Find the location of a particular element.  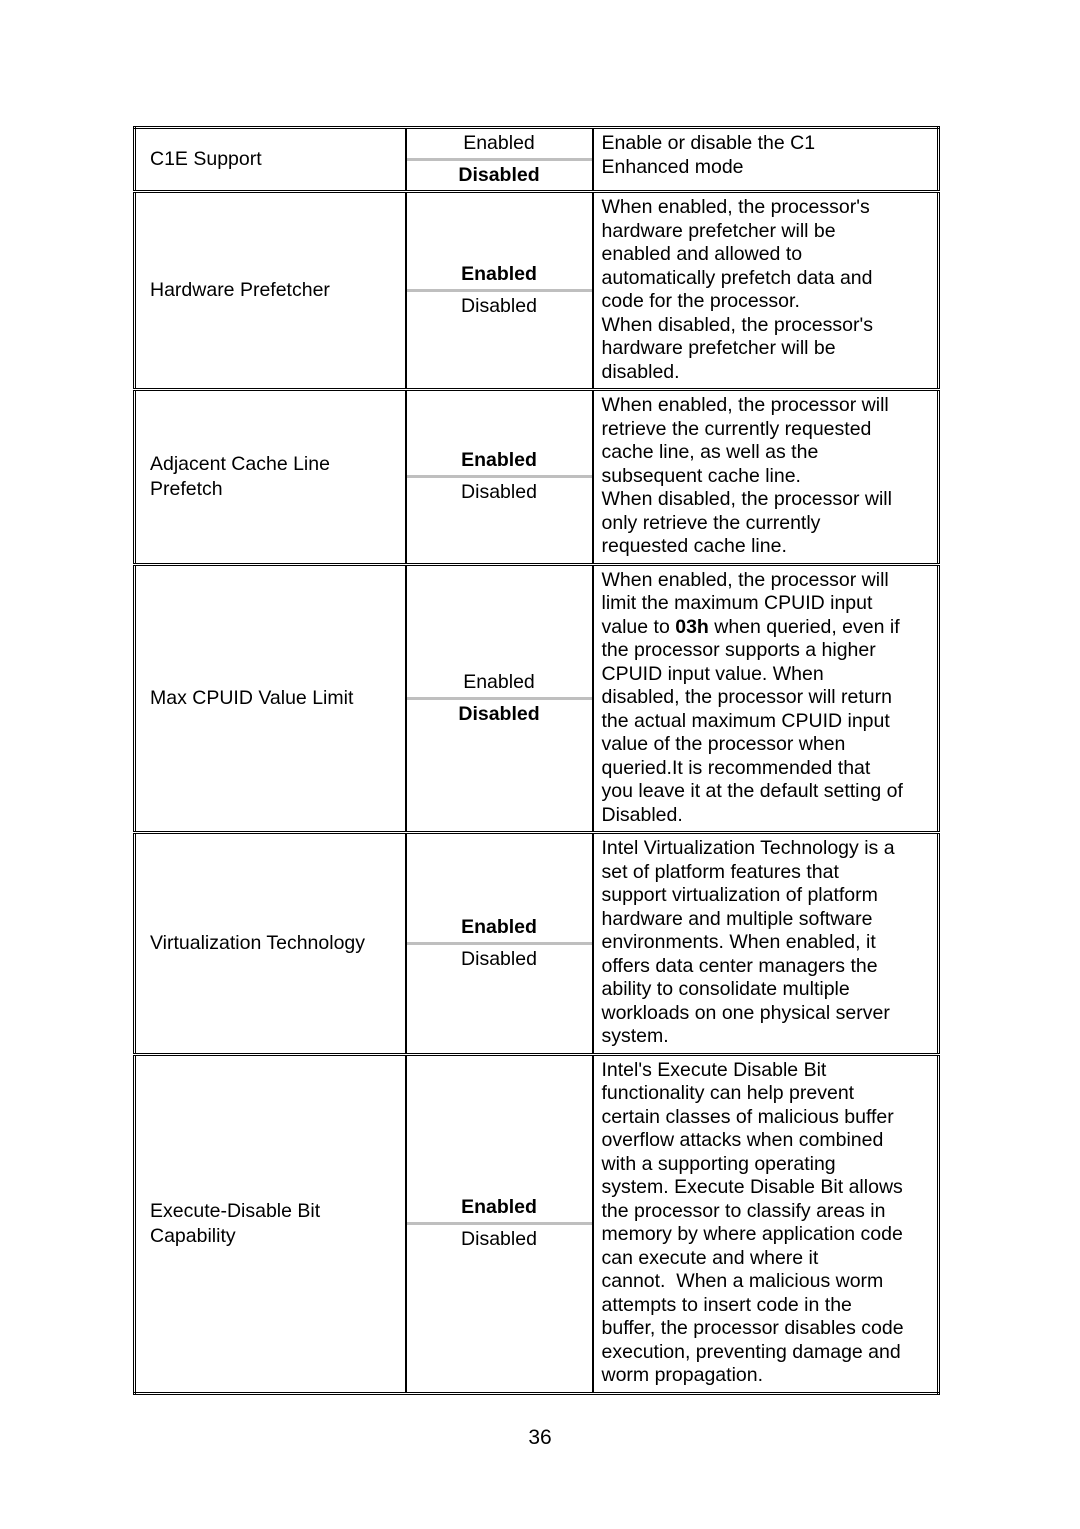

description-line: value of the processor when is located at coordinates (723, 744).